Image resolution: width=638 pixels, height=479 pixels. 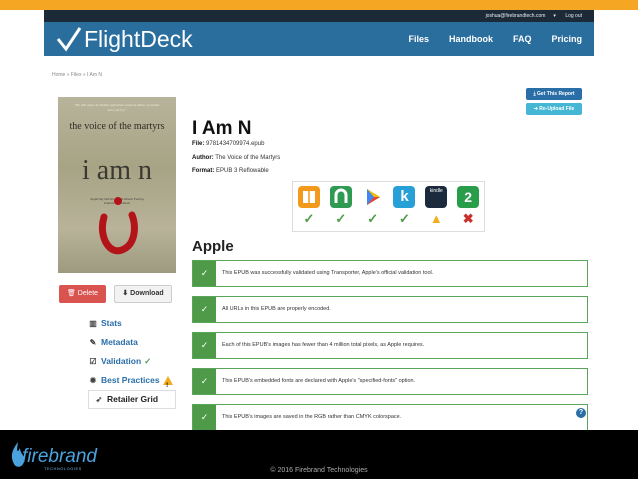 What do you see at coordinates (554, 16) in the screenshot?
I see `caret-down-icon: ▾` at bounding box center [554, 16].